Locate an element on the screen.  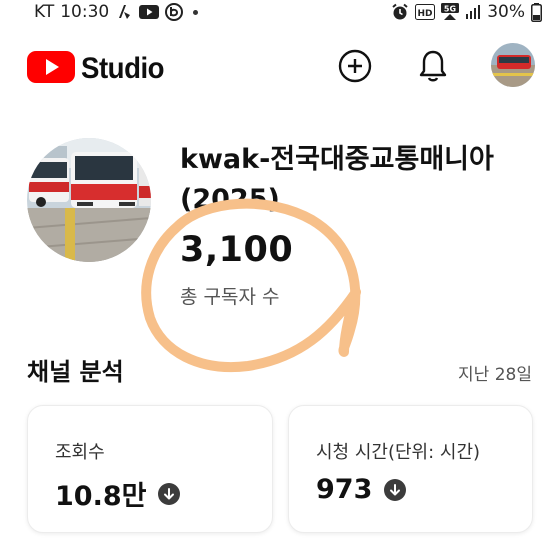
bell-icon is located at coordinates (433, 68).